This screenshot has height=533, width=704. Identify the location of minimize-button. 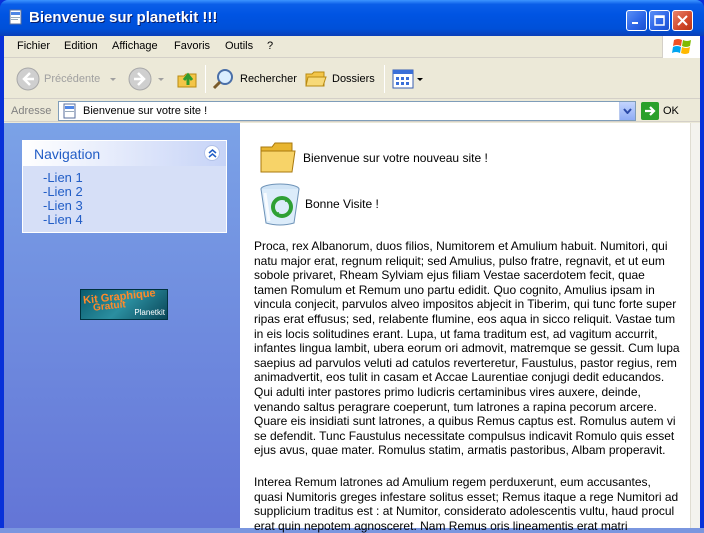
(636, 20).